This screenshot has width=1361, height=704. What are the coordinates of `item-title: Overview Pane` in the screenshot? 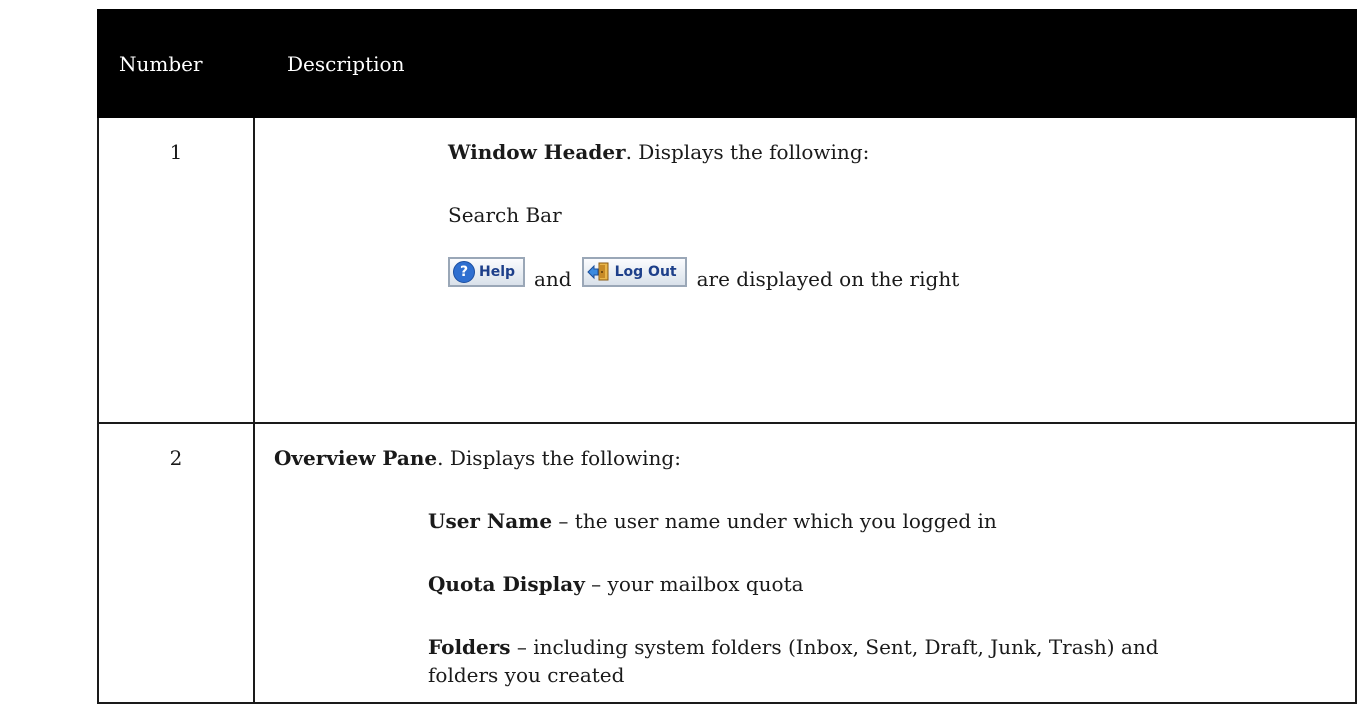 It's located at (356, 458).